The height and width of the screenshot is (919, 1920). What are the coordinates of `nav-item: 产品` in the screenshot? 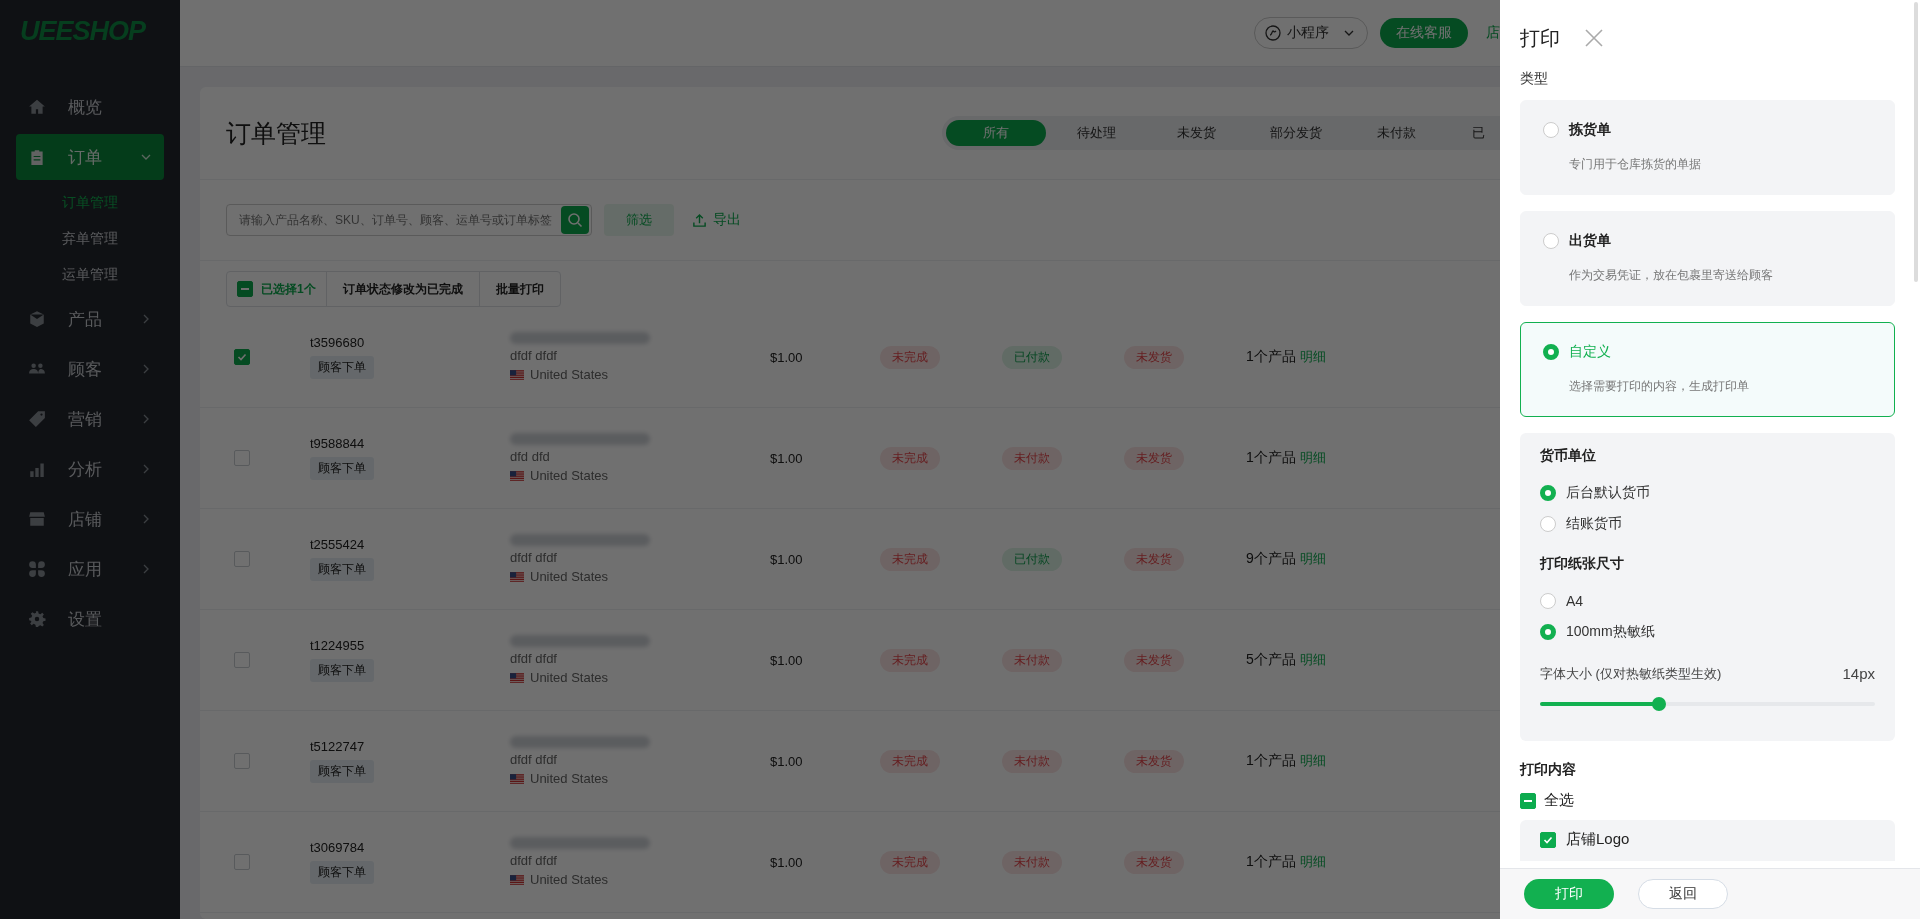 It's located at (90, 319).